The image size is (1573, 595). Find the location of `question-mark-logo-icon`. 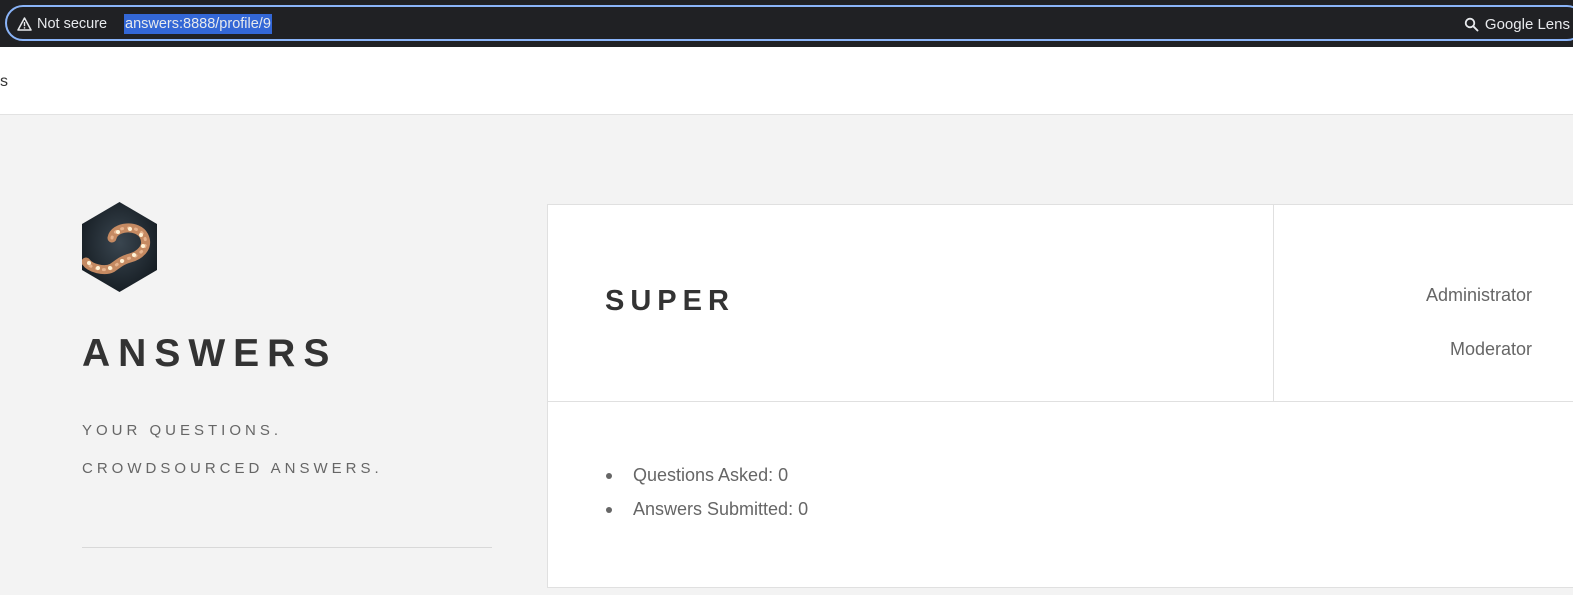

question-mark-logo-icon is located at coordinates (119, 247).